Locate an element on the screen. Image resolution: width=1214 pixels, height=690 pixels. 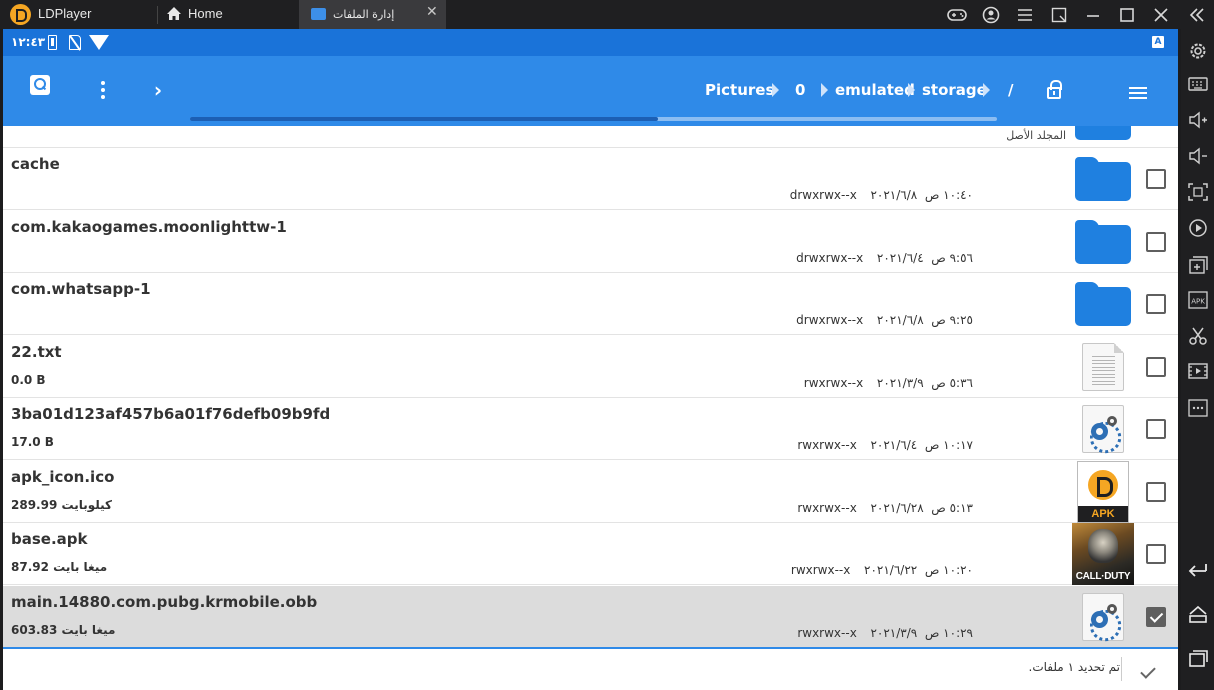
android-home-icon is located at coordinates (1198, 614).